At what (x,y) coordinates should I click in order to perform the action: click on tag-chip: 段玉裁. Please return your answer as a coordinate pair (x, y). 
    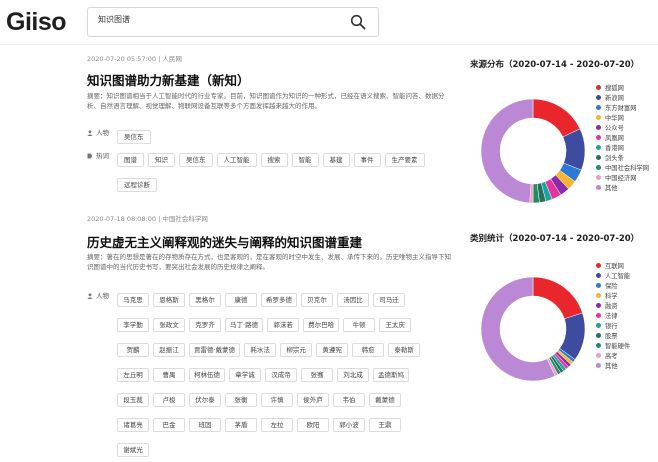
    Looking at the image, I should click on (133, 400).